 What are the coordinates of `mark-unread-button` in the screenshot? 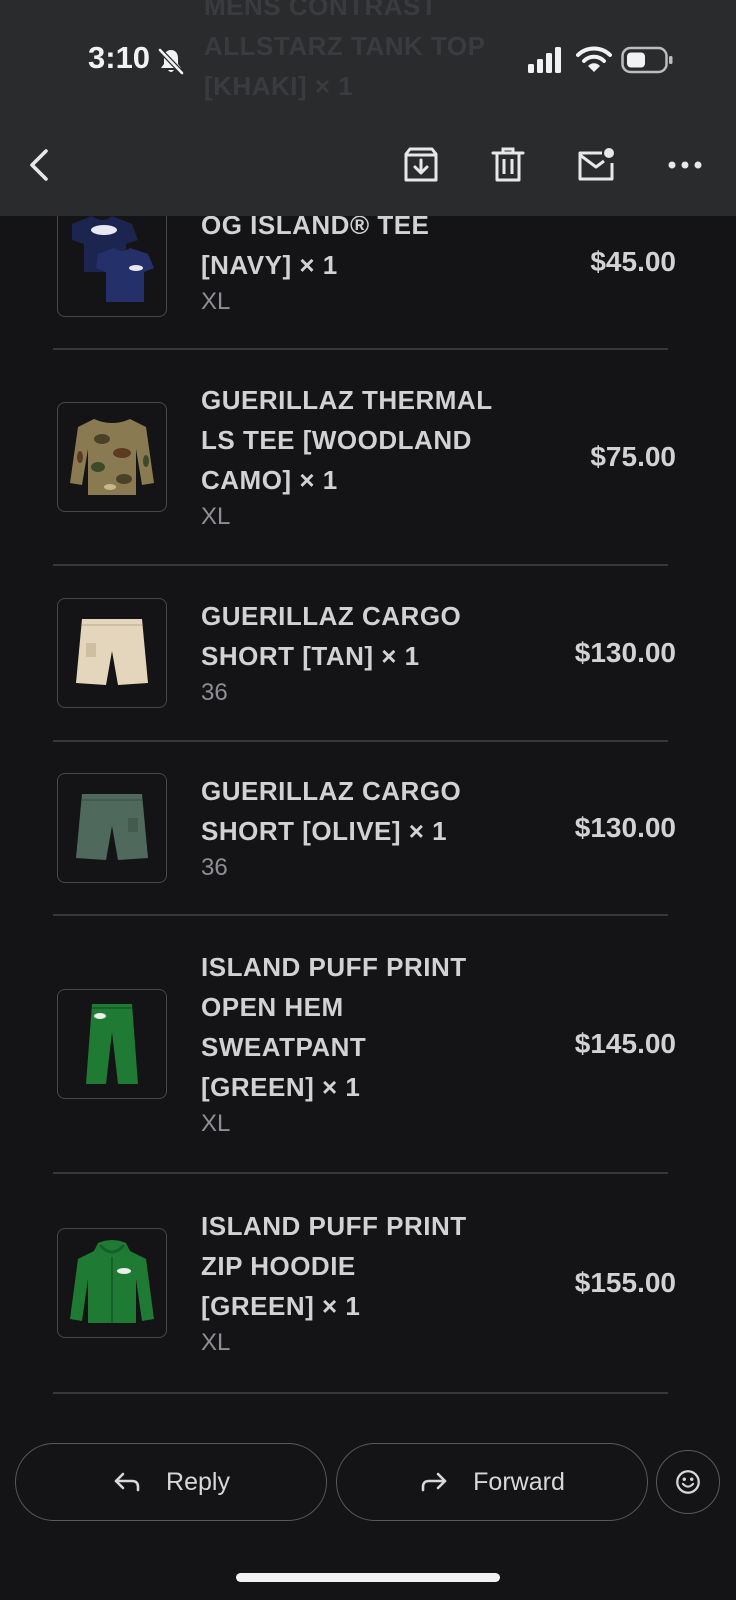 It's located at (596, 165).